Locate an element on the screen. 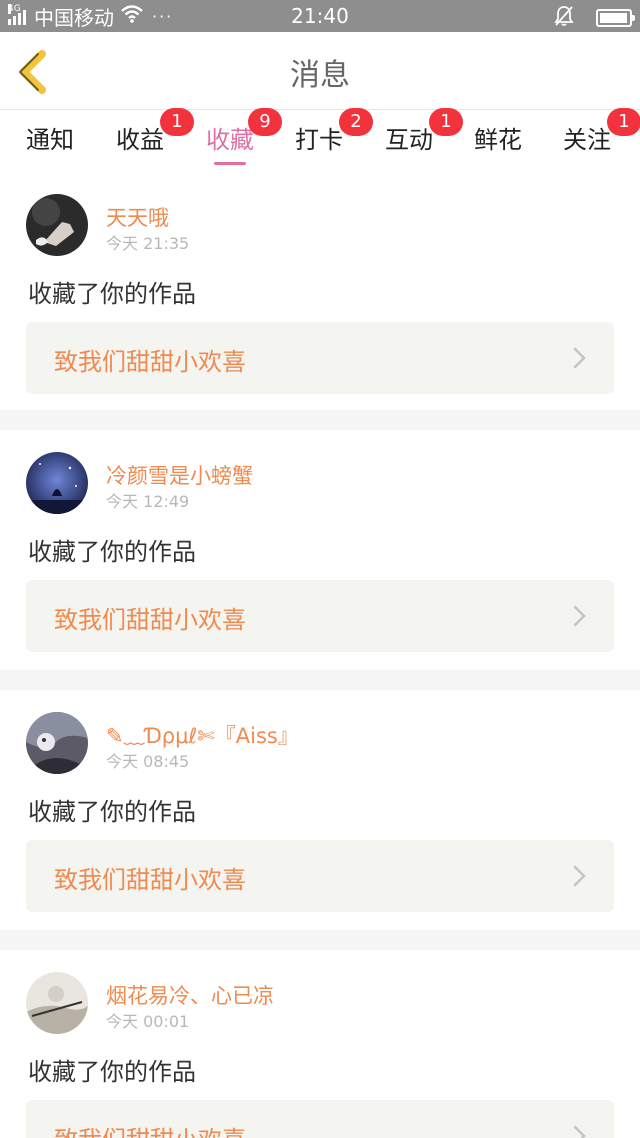 This screenshot has width=640, height=1138. status-bar: 4G 中国移动 ··· 21:40 is located at coordinates (320, 16).